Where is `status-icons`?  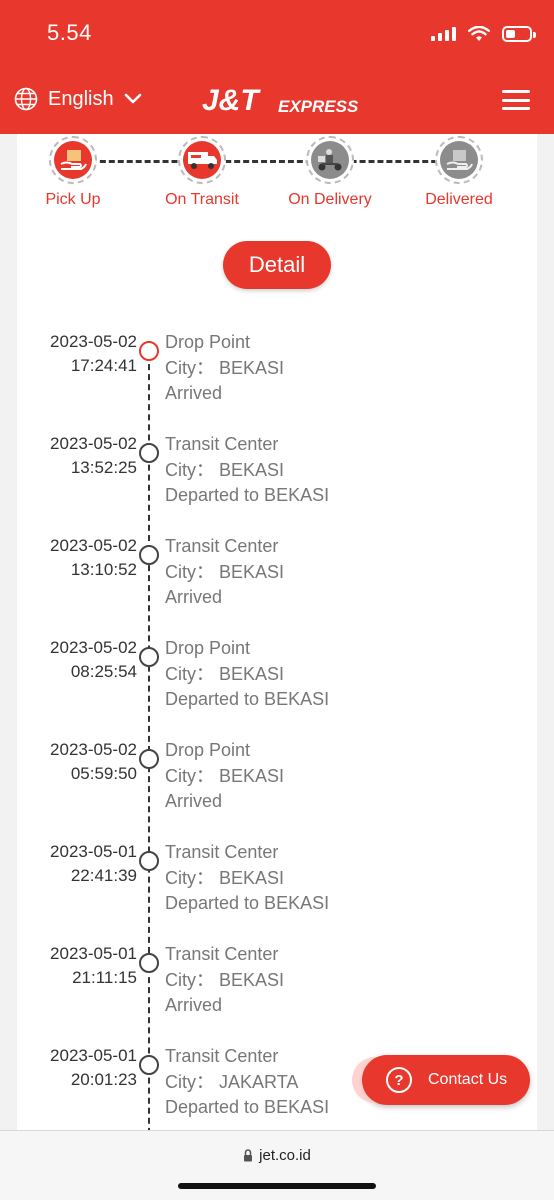 status-icons is located at coordinates (483, 34).